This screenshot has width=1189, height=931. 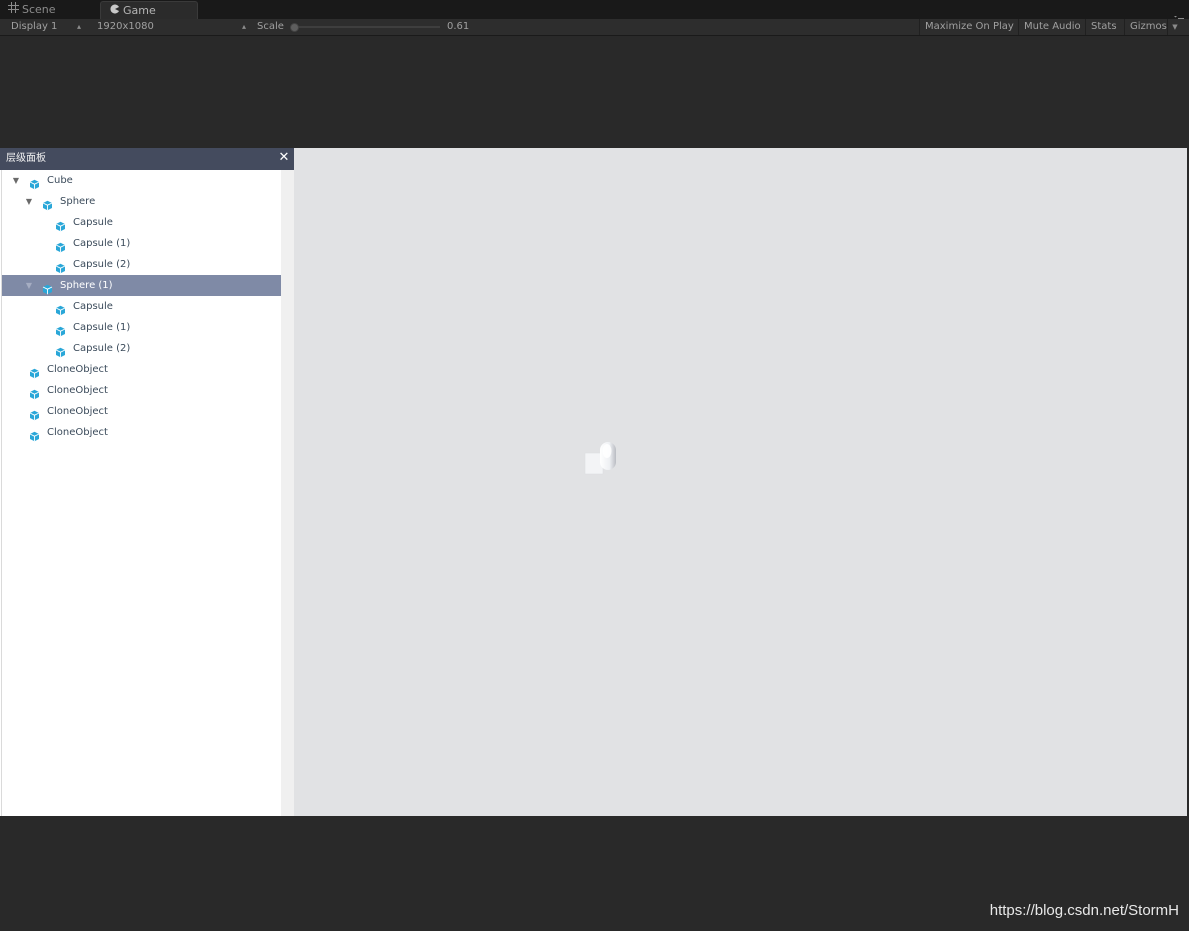 What do you see at coordinates (458, 26) in the screenshot?
I see `scale-value: 0.61` at bounding box center [458, 26].